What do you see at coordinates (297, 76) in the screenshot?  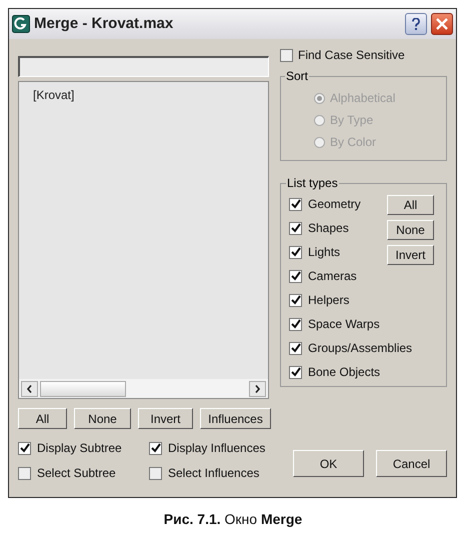 I see `group-title: Sort` at bounding box center [297, 76].